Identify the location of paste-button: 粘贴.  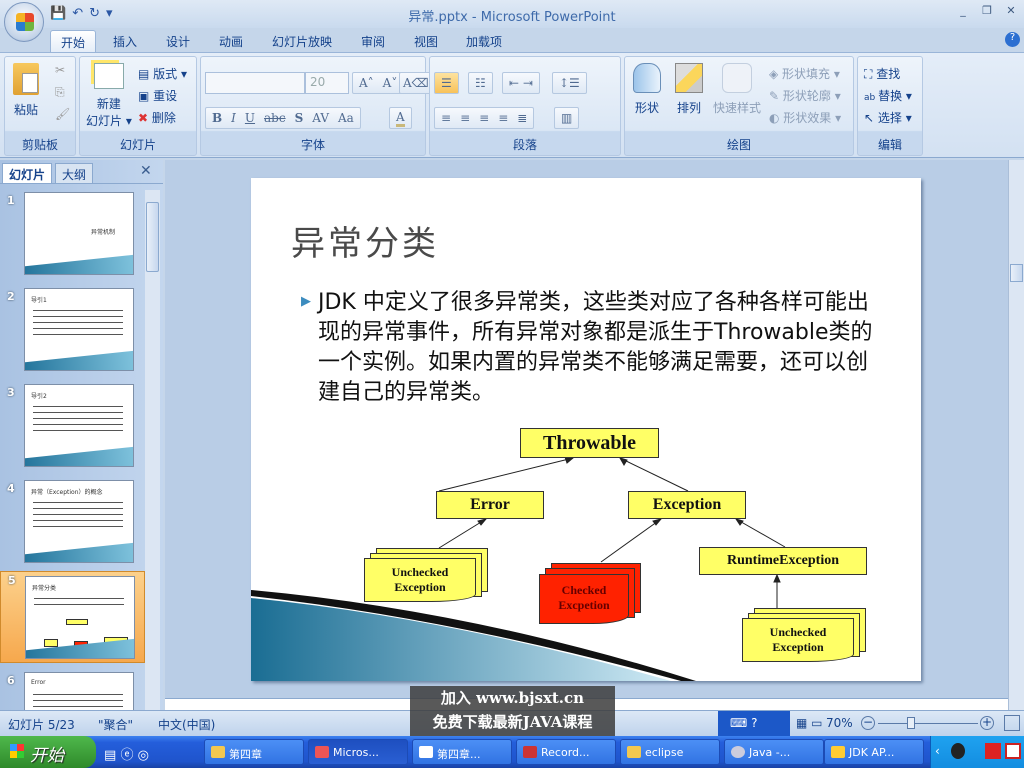
(26, 90).